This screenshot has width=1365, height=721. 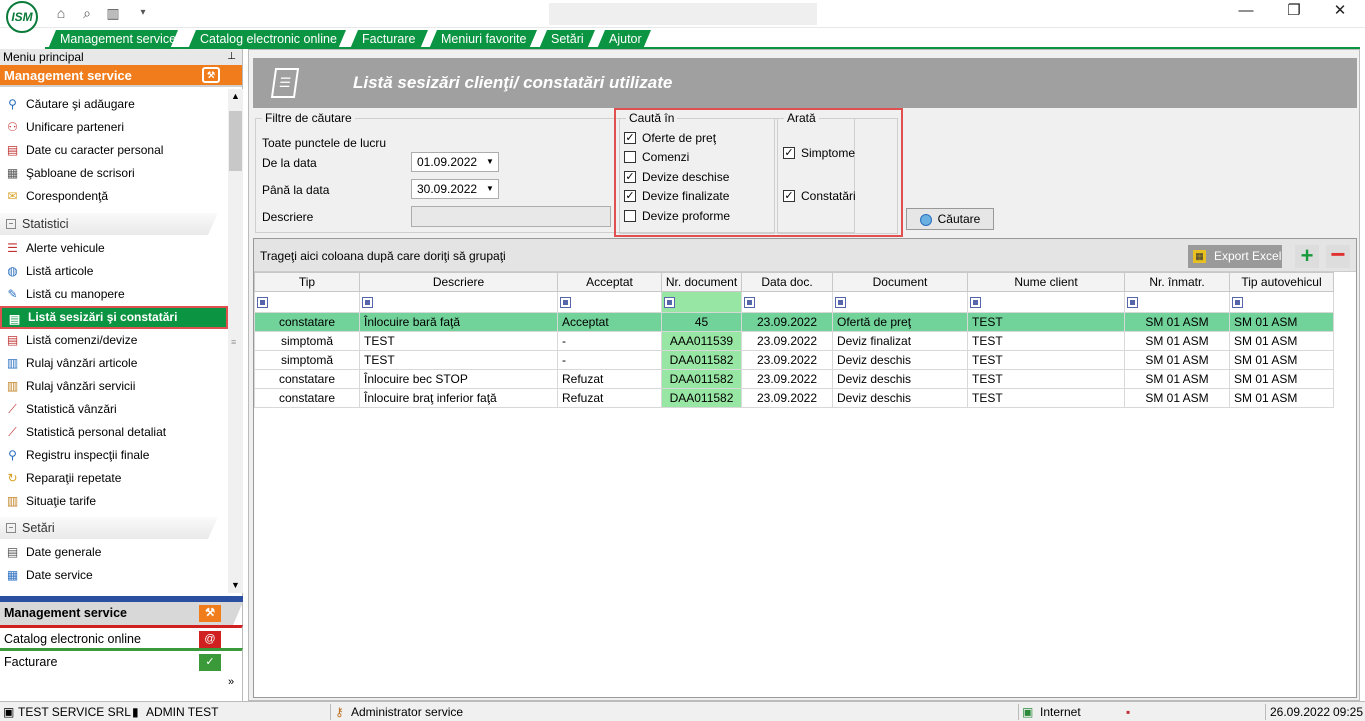 What do you see at coordinates (389, 39) in the screenshot?
I see `tab-facturare: Facturare` at bounding box center [389, 39].